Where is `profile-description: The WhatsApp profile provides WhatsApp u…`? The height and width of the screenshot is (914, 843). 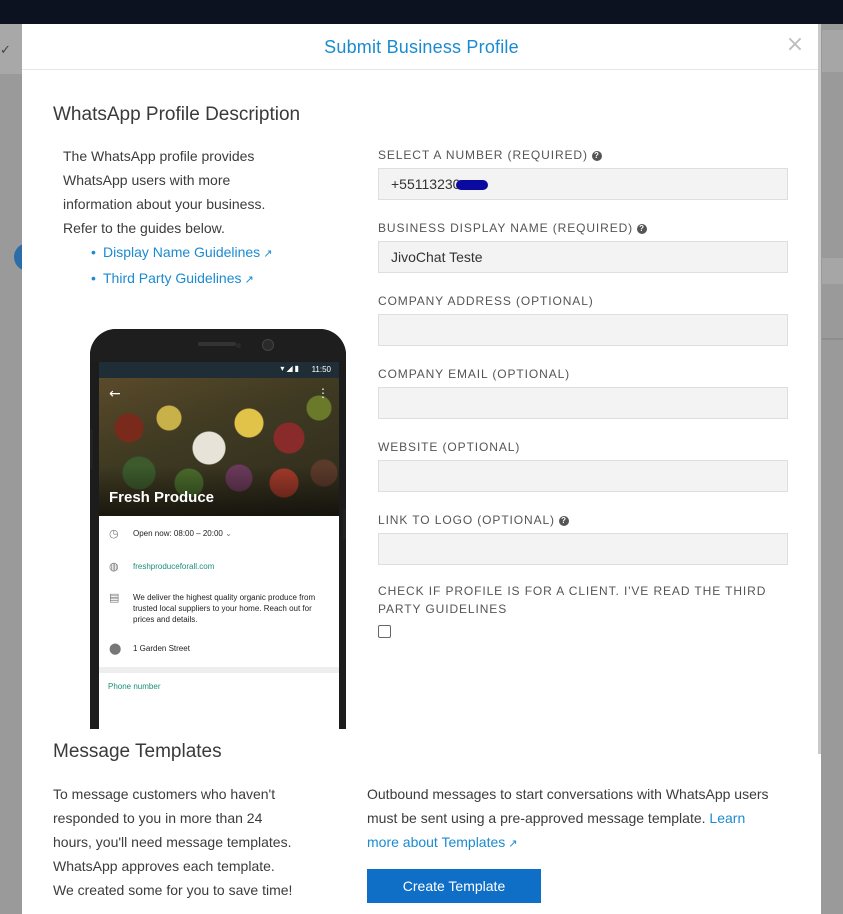 profile-description: The WhatsApp profile provides WhatsApp u… is located at coordinates (164, 192).